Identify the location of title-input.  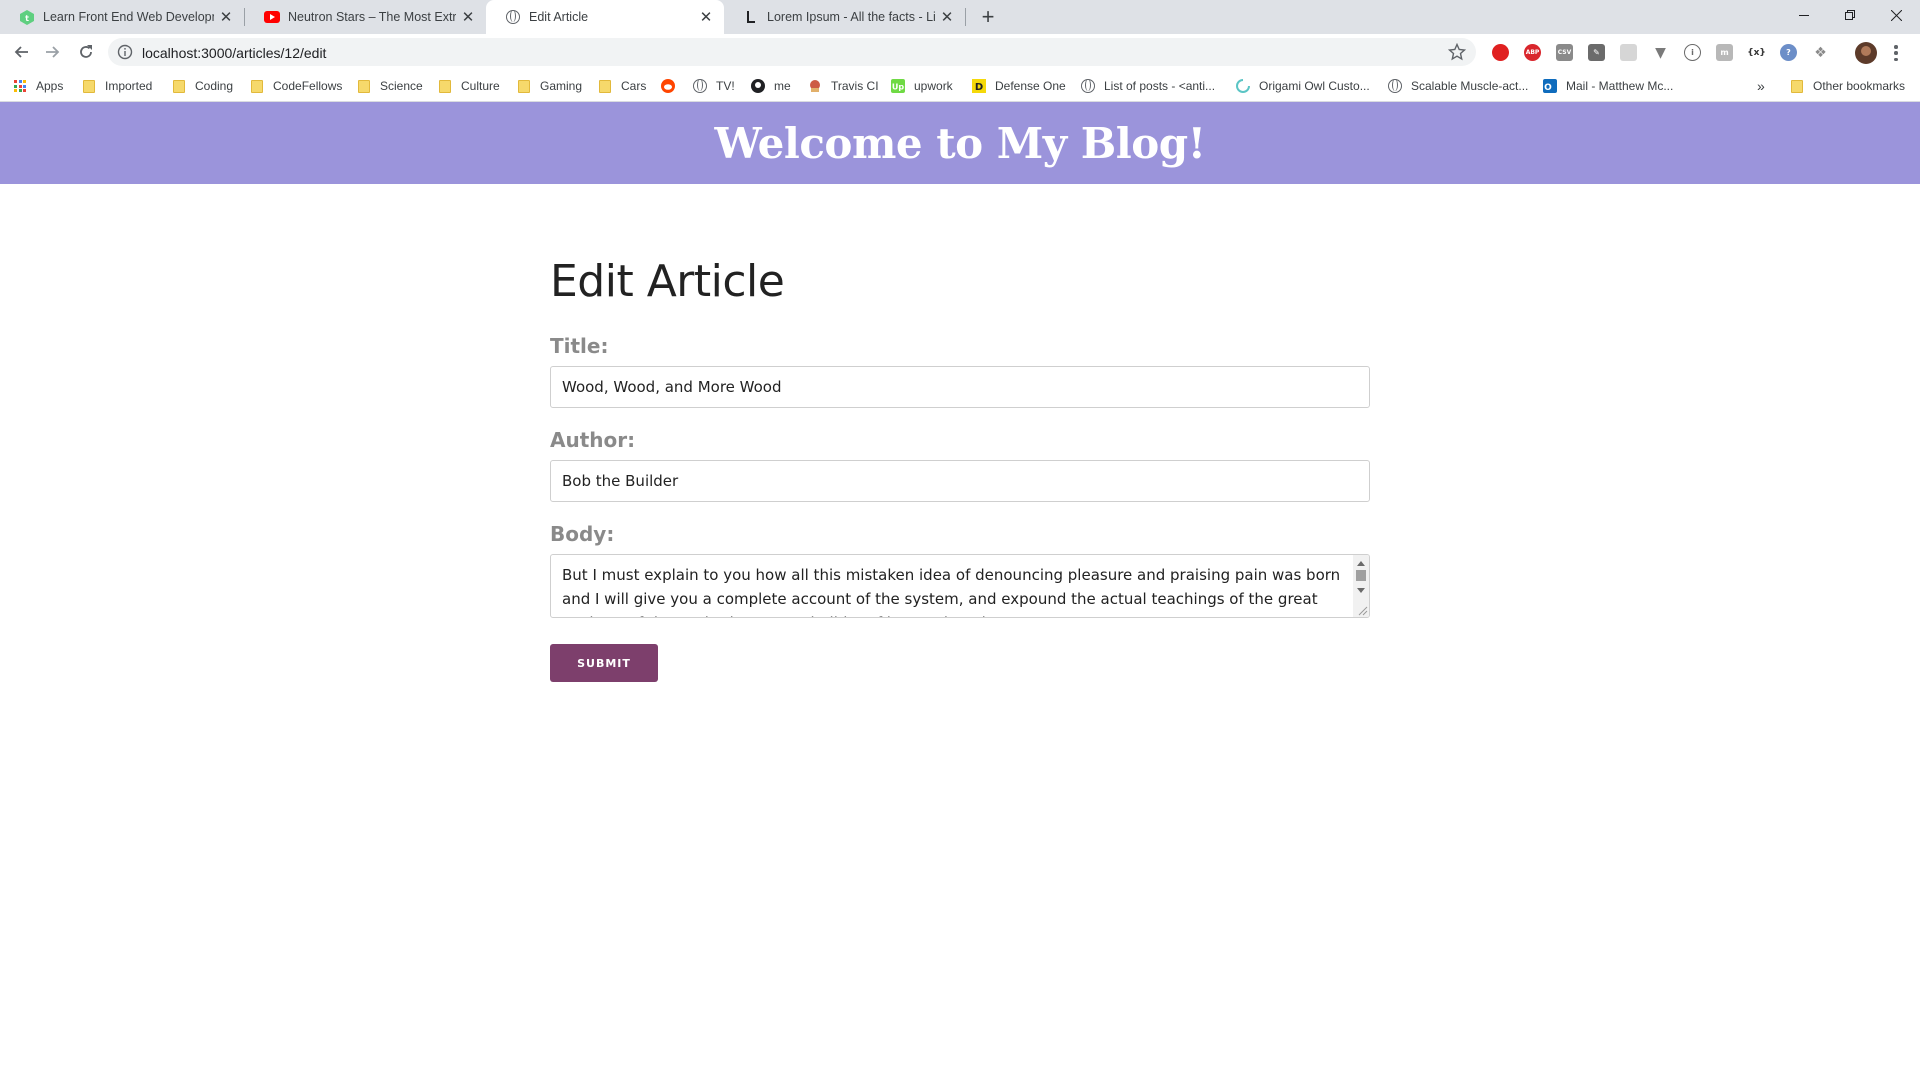
(960, 387).